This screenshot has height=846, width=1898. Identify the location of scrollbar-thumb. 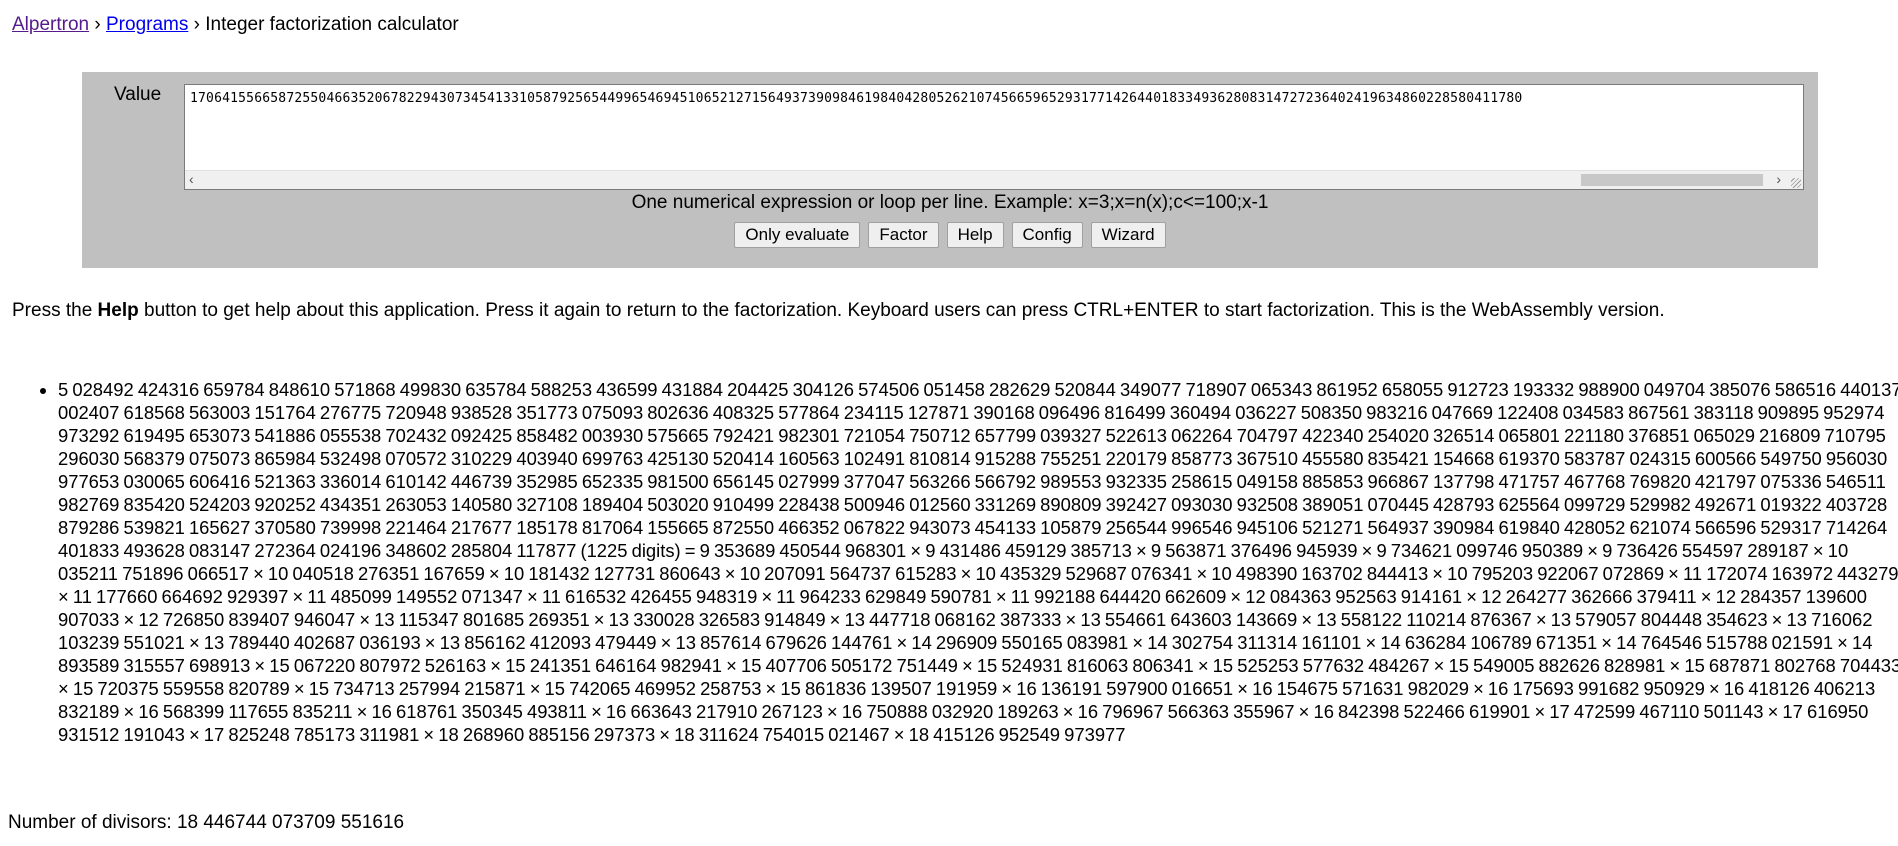
(1672, 180).